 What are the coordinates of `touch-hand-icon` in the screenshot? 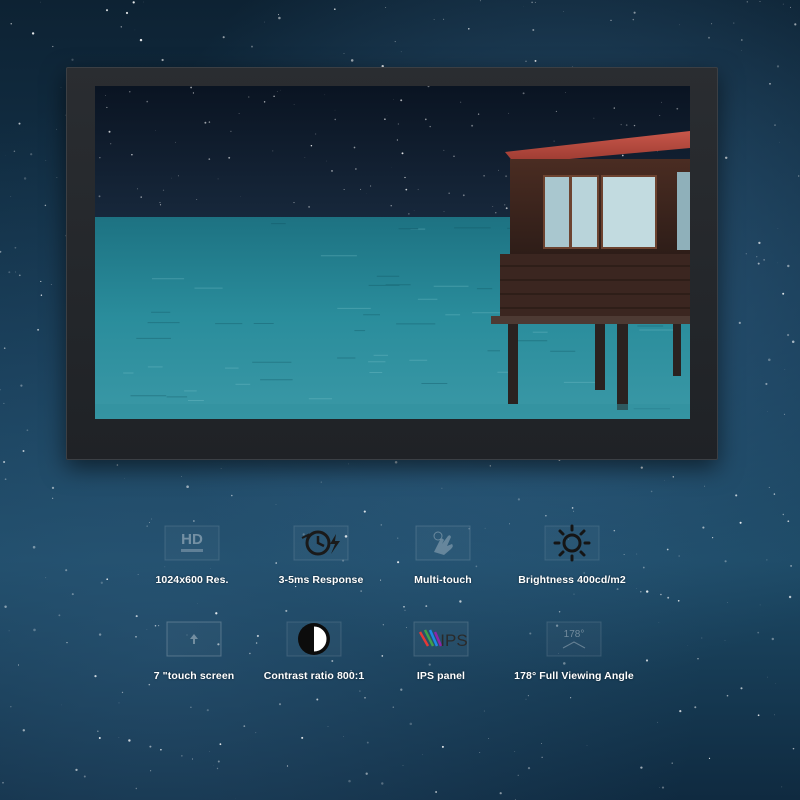 It's located at (443, 543).